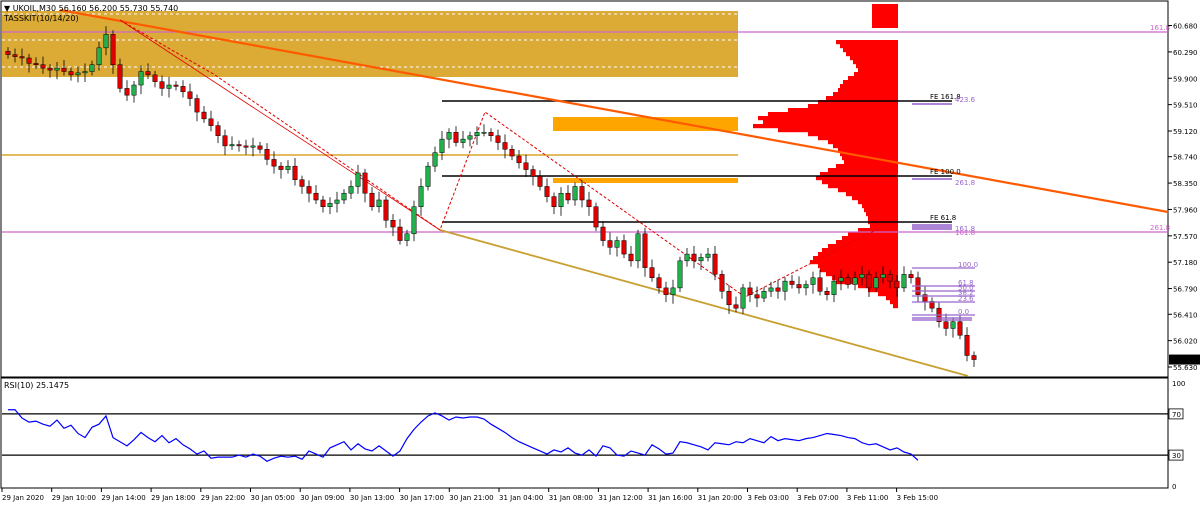 The height and width of the screenshot is (507, 1200). Describe the element at coordinates (223, 498) in the screenshot. I see `time-tick-label: 29 Jan 22:00` at that location.